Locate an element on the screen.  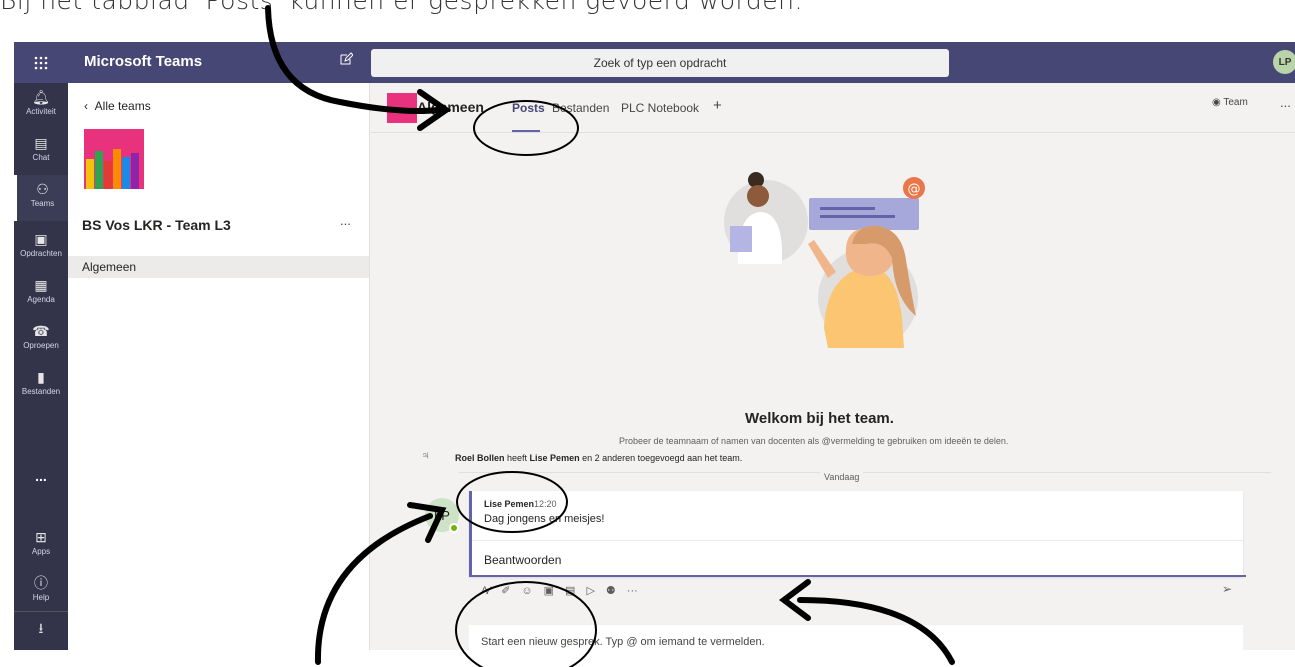
files-icon: ▮ is located at coordinates (41, 377).